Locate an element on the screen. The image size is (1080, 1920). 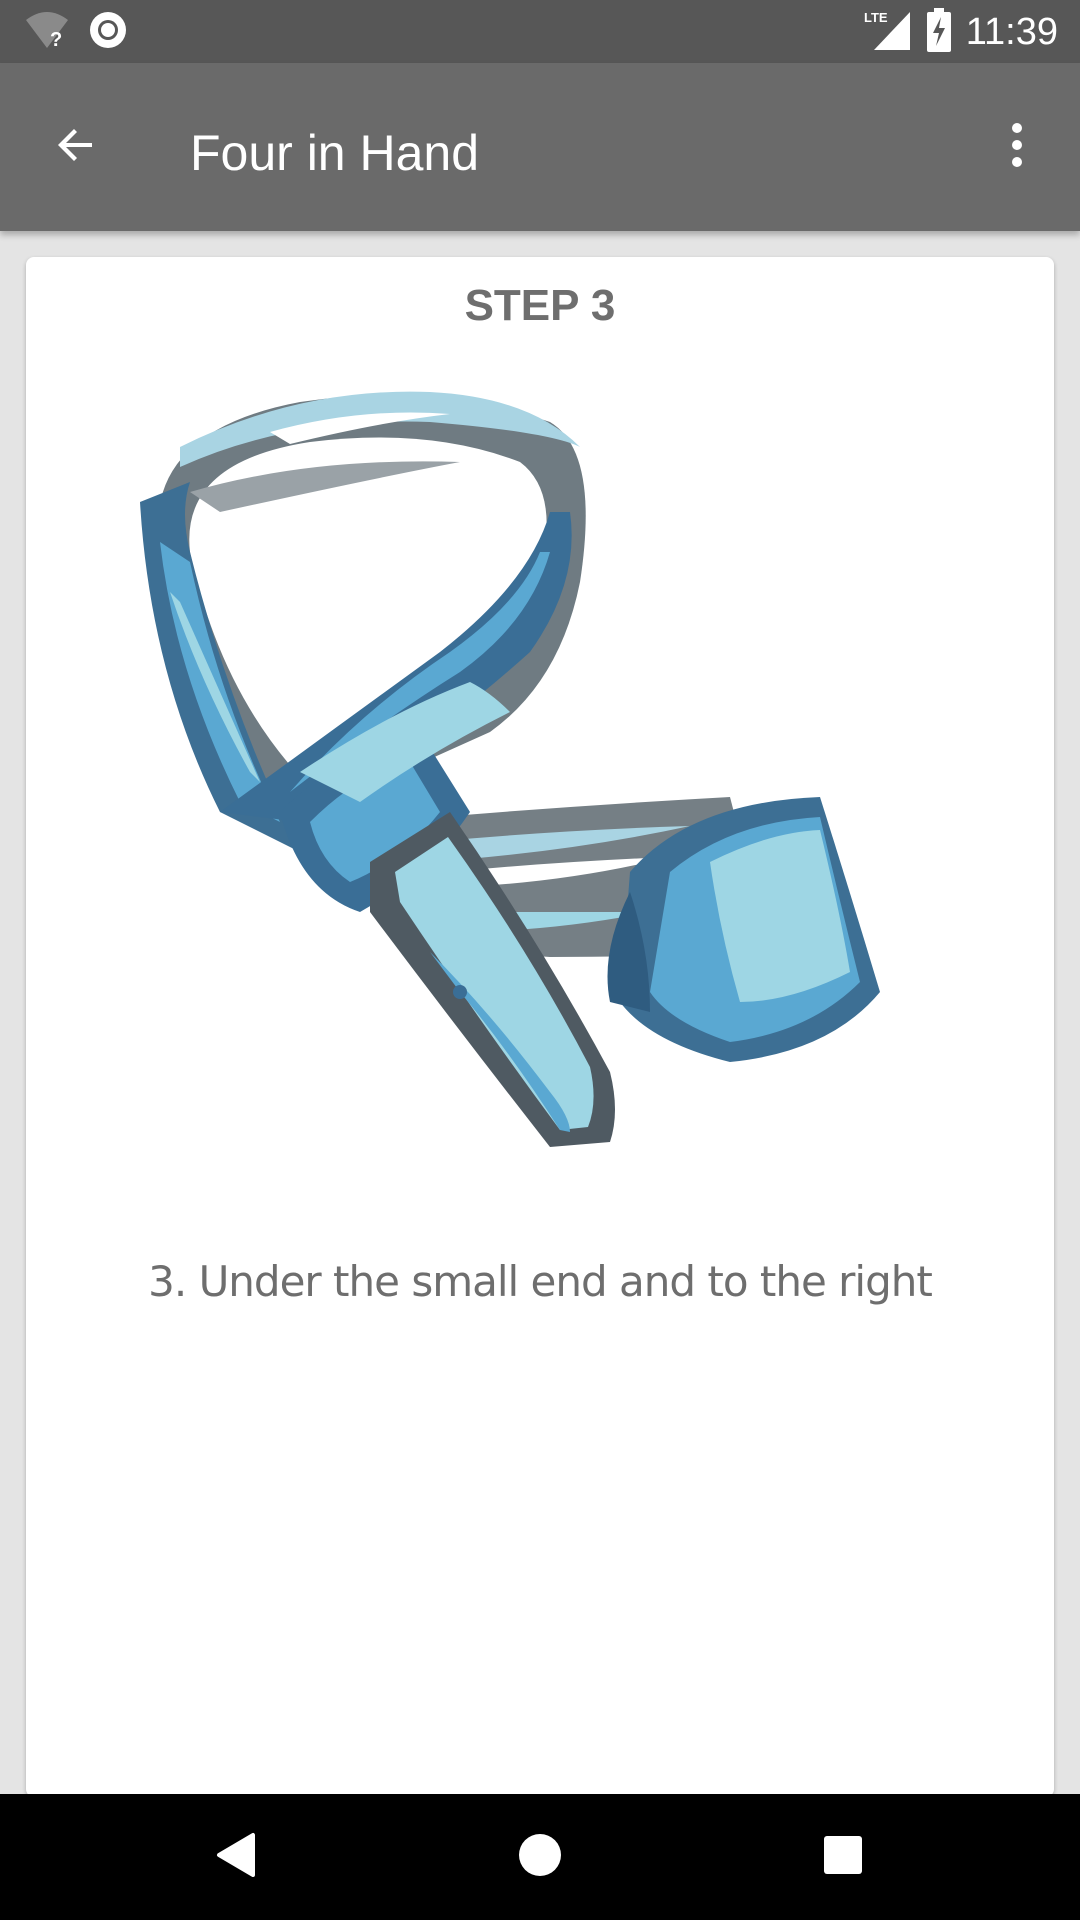
status-time: 11:39 is located at coordinates (1011, 32).